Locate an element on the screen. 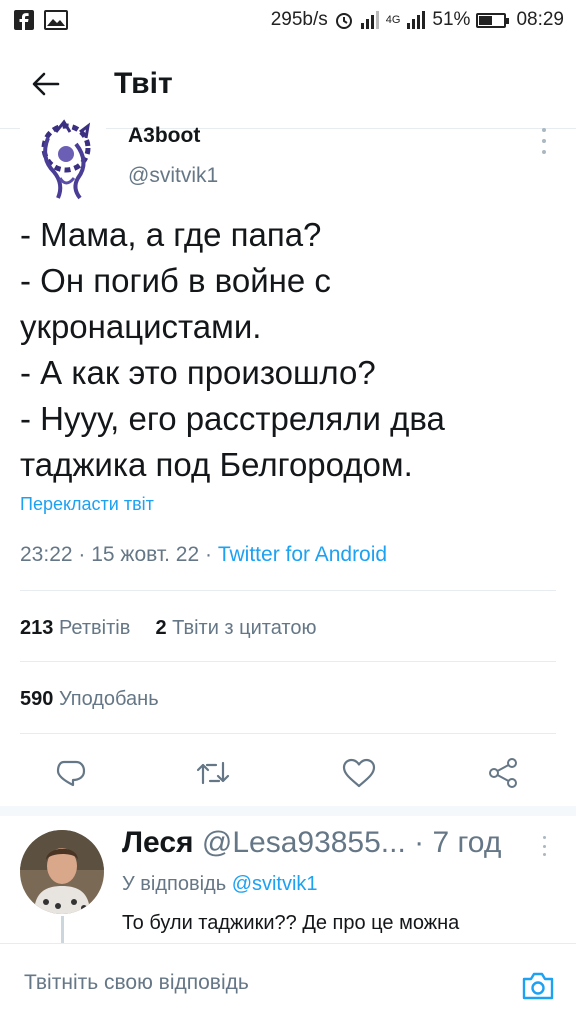 The width and height of the screenshot is (576, 1024). back-button is located at coordinates (46, 84).